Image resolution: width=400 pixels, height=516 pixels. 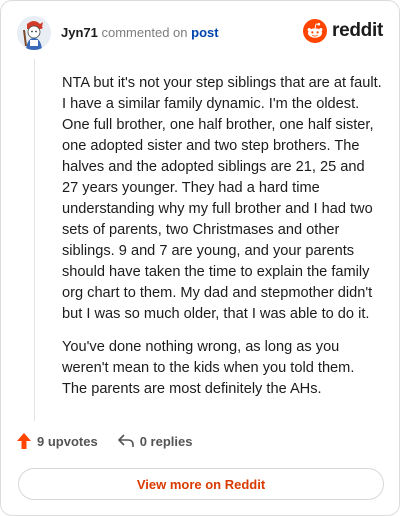 I want to click on comment-meta: Jyn71 commented on post, so click(x=140, y=33).